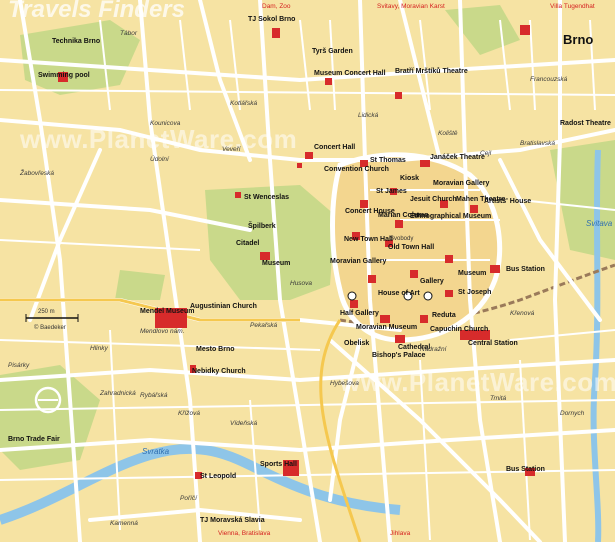 The height and width of the screenshot is (542, 615). I want to click on street-zabovresky: Žabovřeská, so click(37, 173).